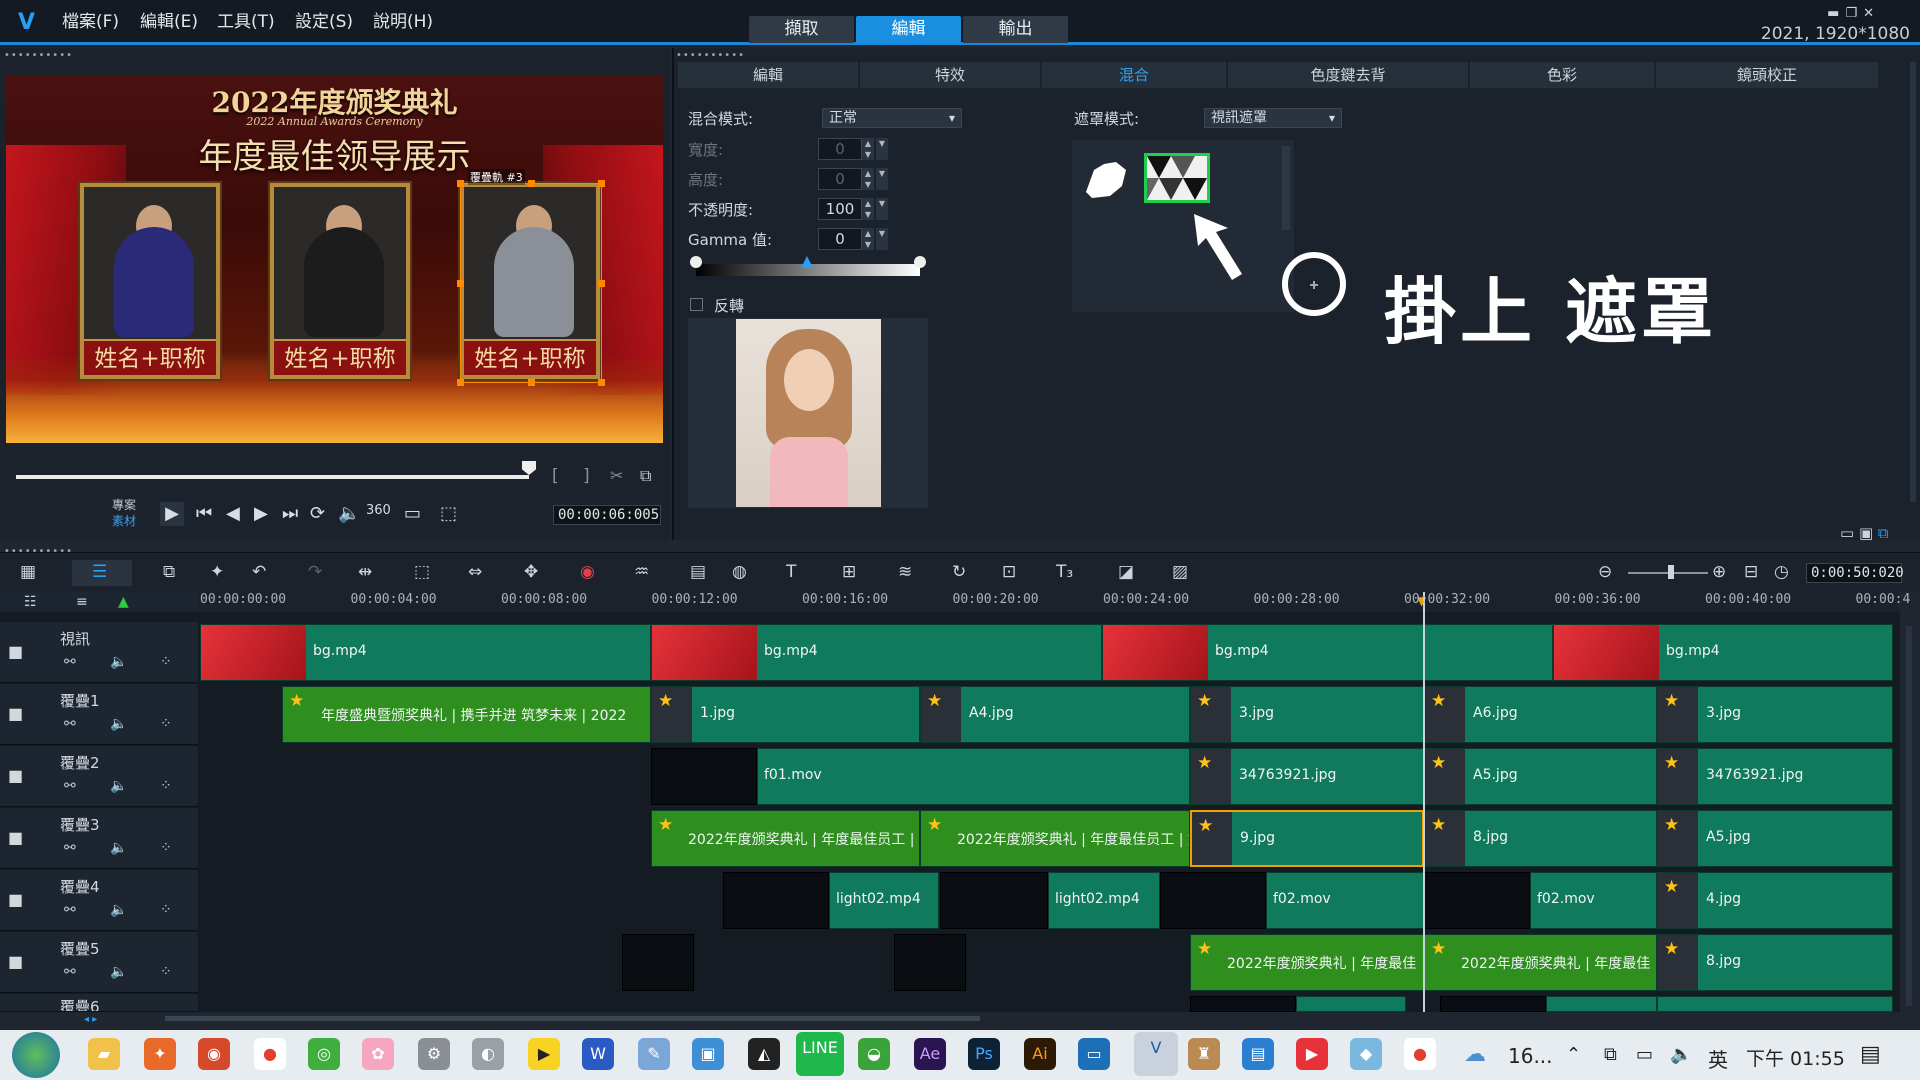 Image resolution: width=1920 pixels, height=1080 pixels. What do you see at coordinates (1015, 29) in the screenshot?
I see `tab-share: 輸出` at bounding box center [1015, 29].